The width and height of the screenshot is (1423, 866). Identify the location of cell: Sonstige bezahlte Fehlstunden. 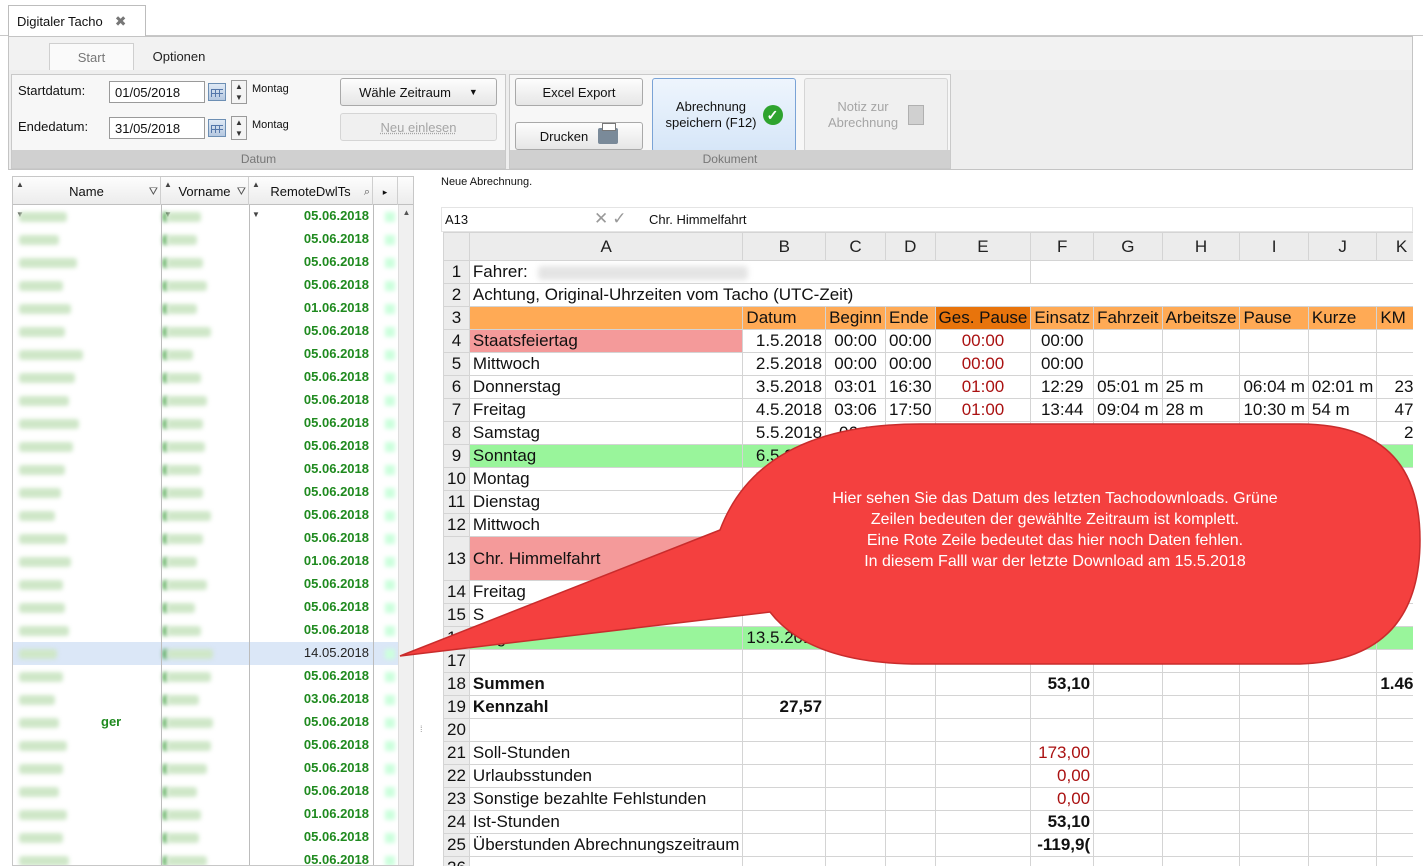
(606, 799).